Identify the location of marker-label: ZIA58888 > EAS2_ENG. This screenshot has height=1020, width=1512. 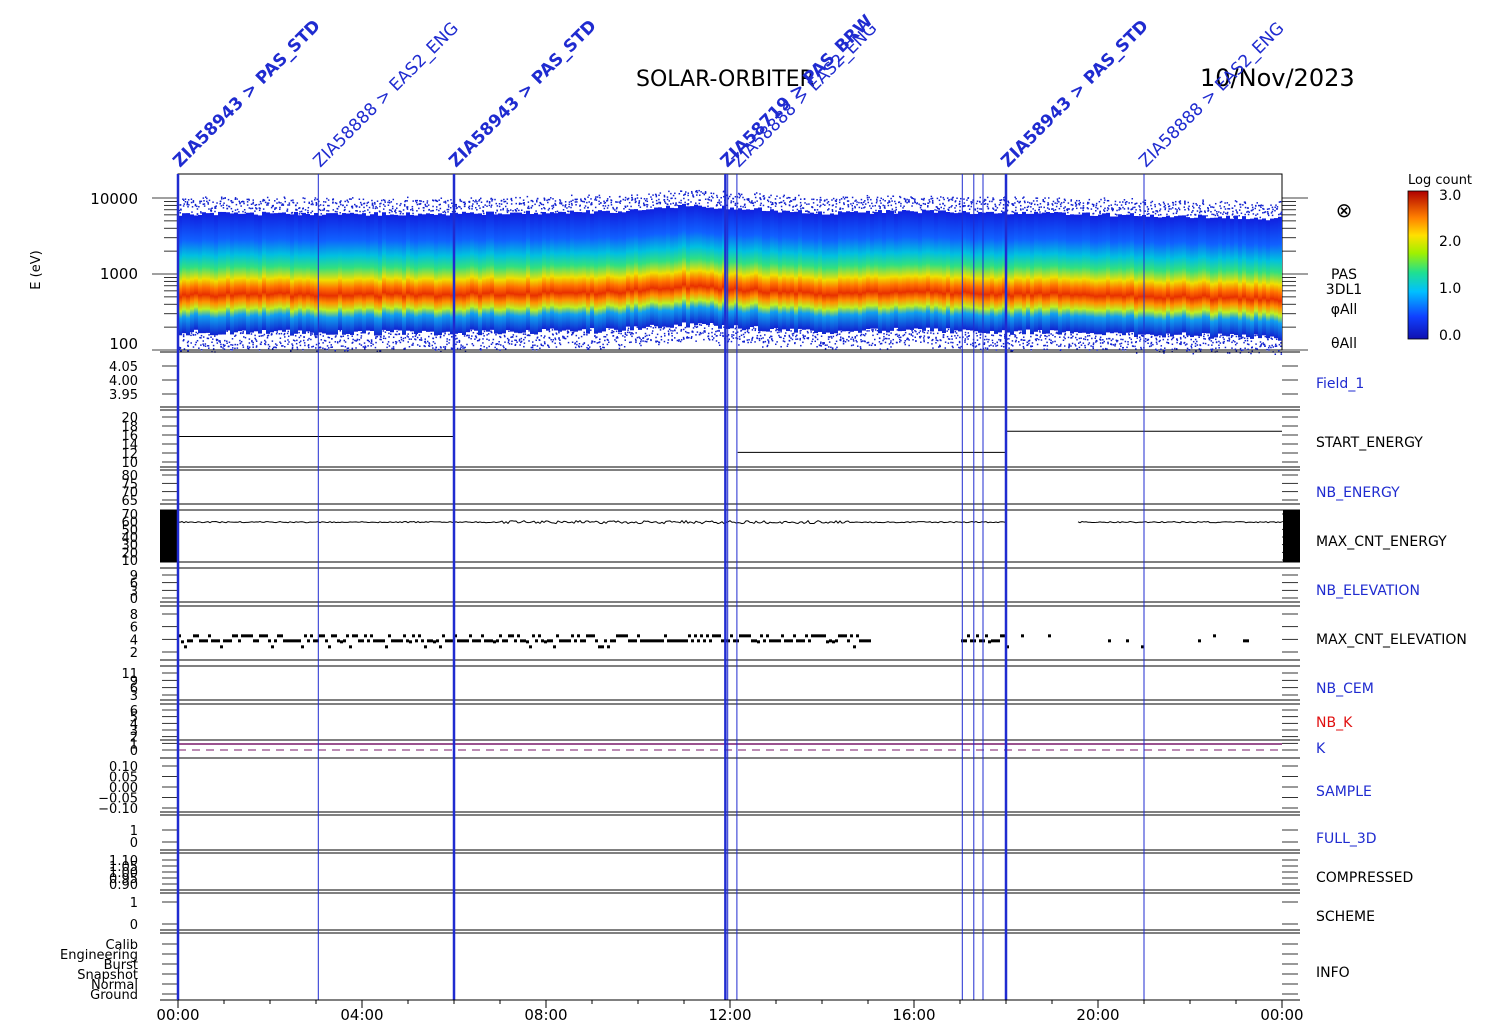
(804, 94).